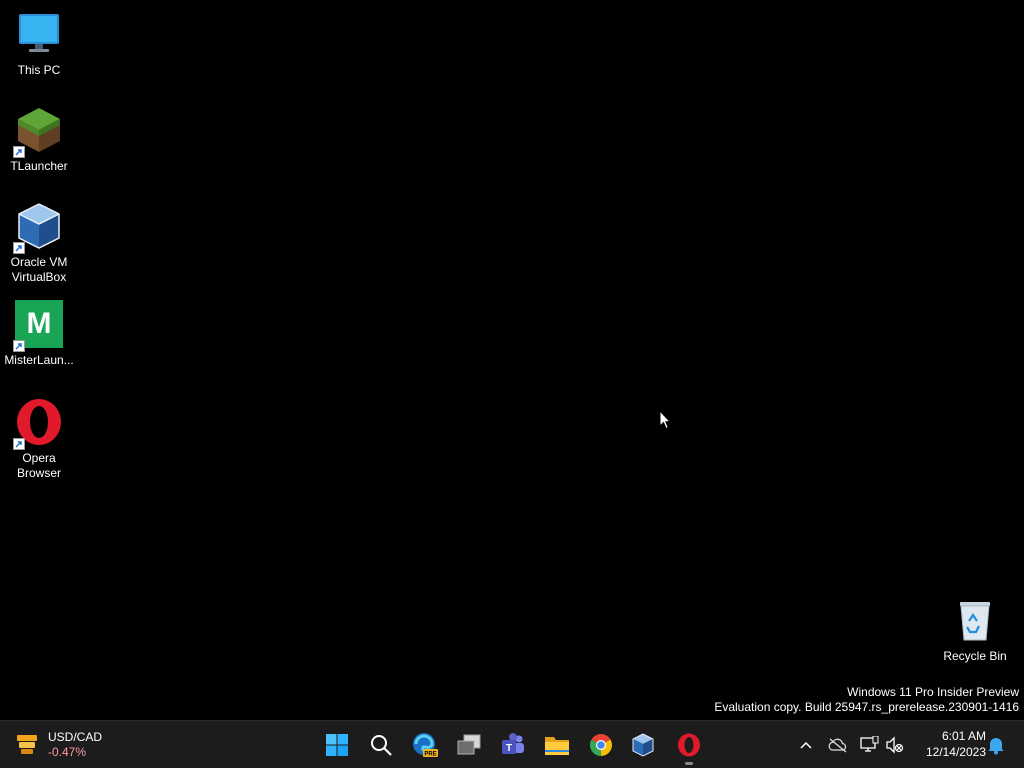  I want to click on recycle-bin-icon, so click(975, 620).